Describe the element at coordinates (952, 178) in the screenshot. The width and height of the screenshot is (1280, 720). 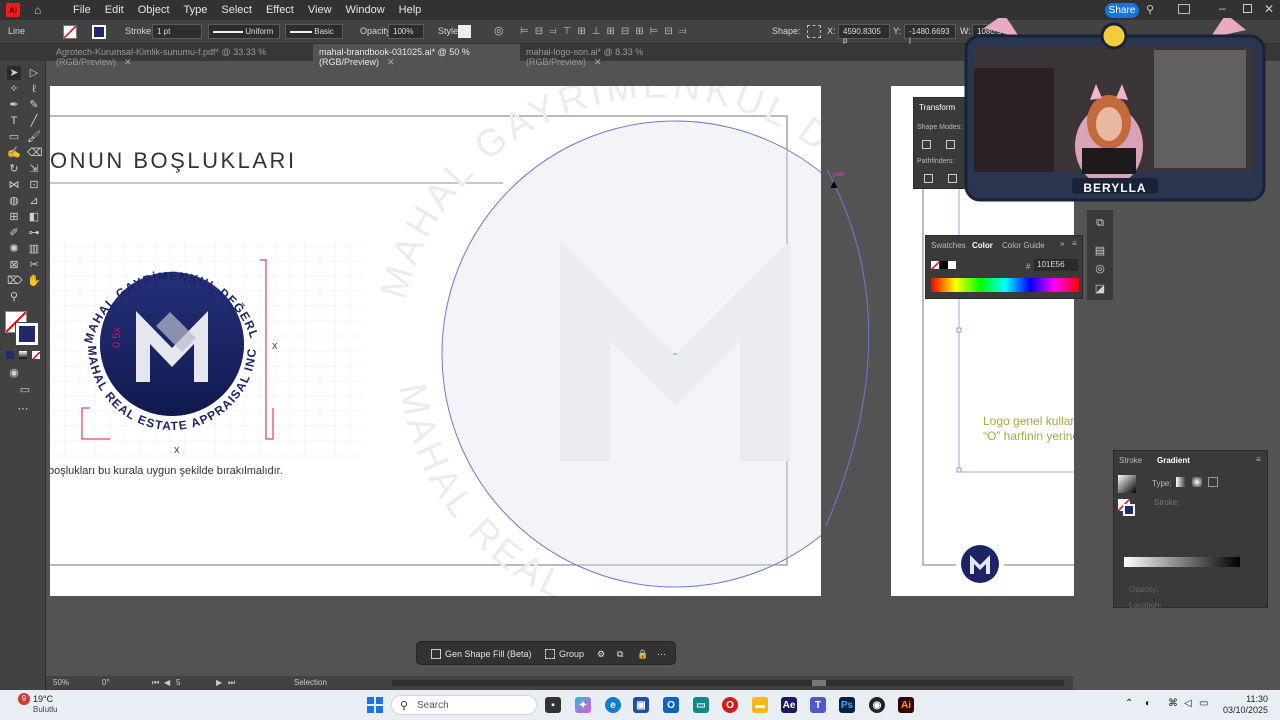
I see `trim-icon` at that location.